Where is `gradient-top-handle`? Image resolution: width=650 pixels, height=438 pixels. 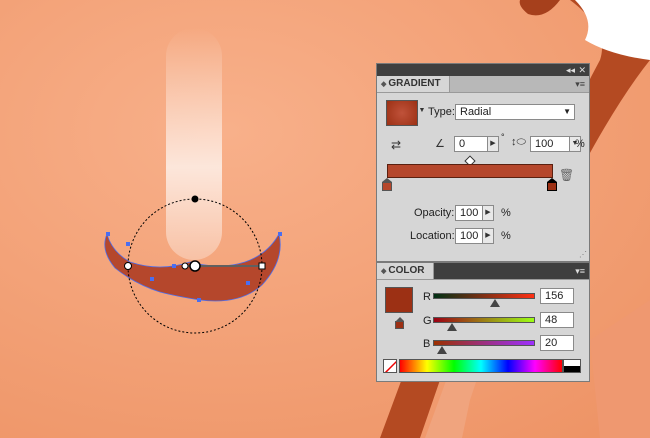
gradient-top-handle is located at coordinates (195, 199).